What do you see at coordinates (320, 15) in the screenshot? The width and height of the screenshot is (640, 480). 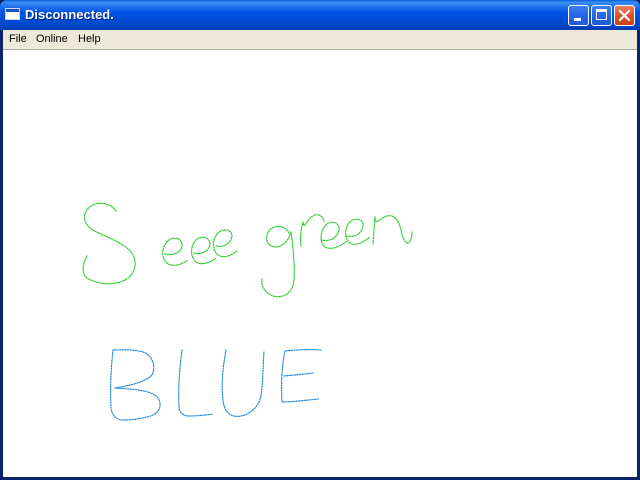 I see `title-bar: Disconnected.` at bounding box center [320, 15].